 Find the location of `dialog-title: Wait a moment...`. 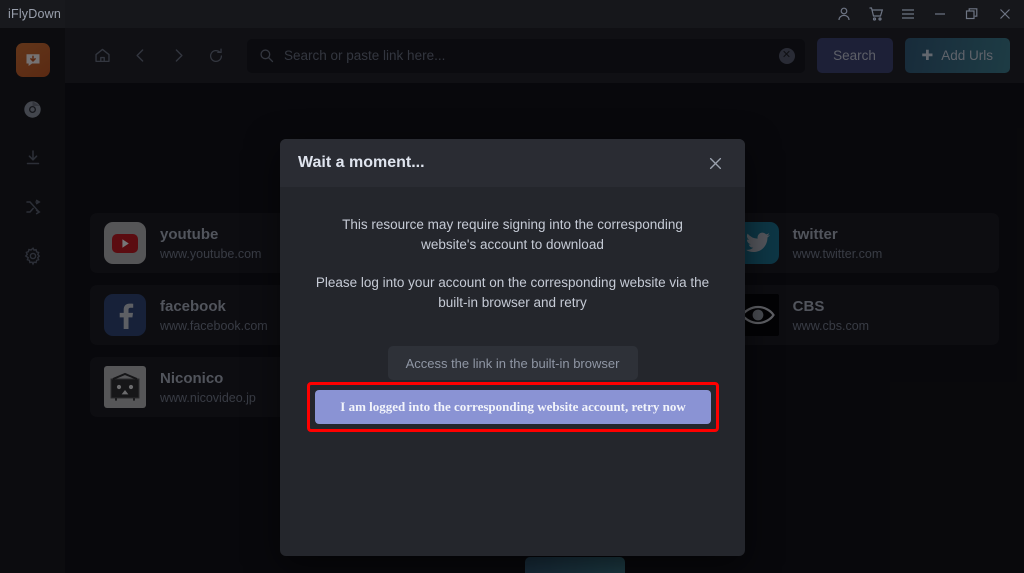

dialog-title: Wait a moment... is located at coordinates (361, 162).